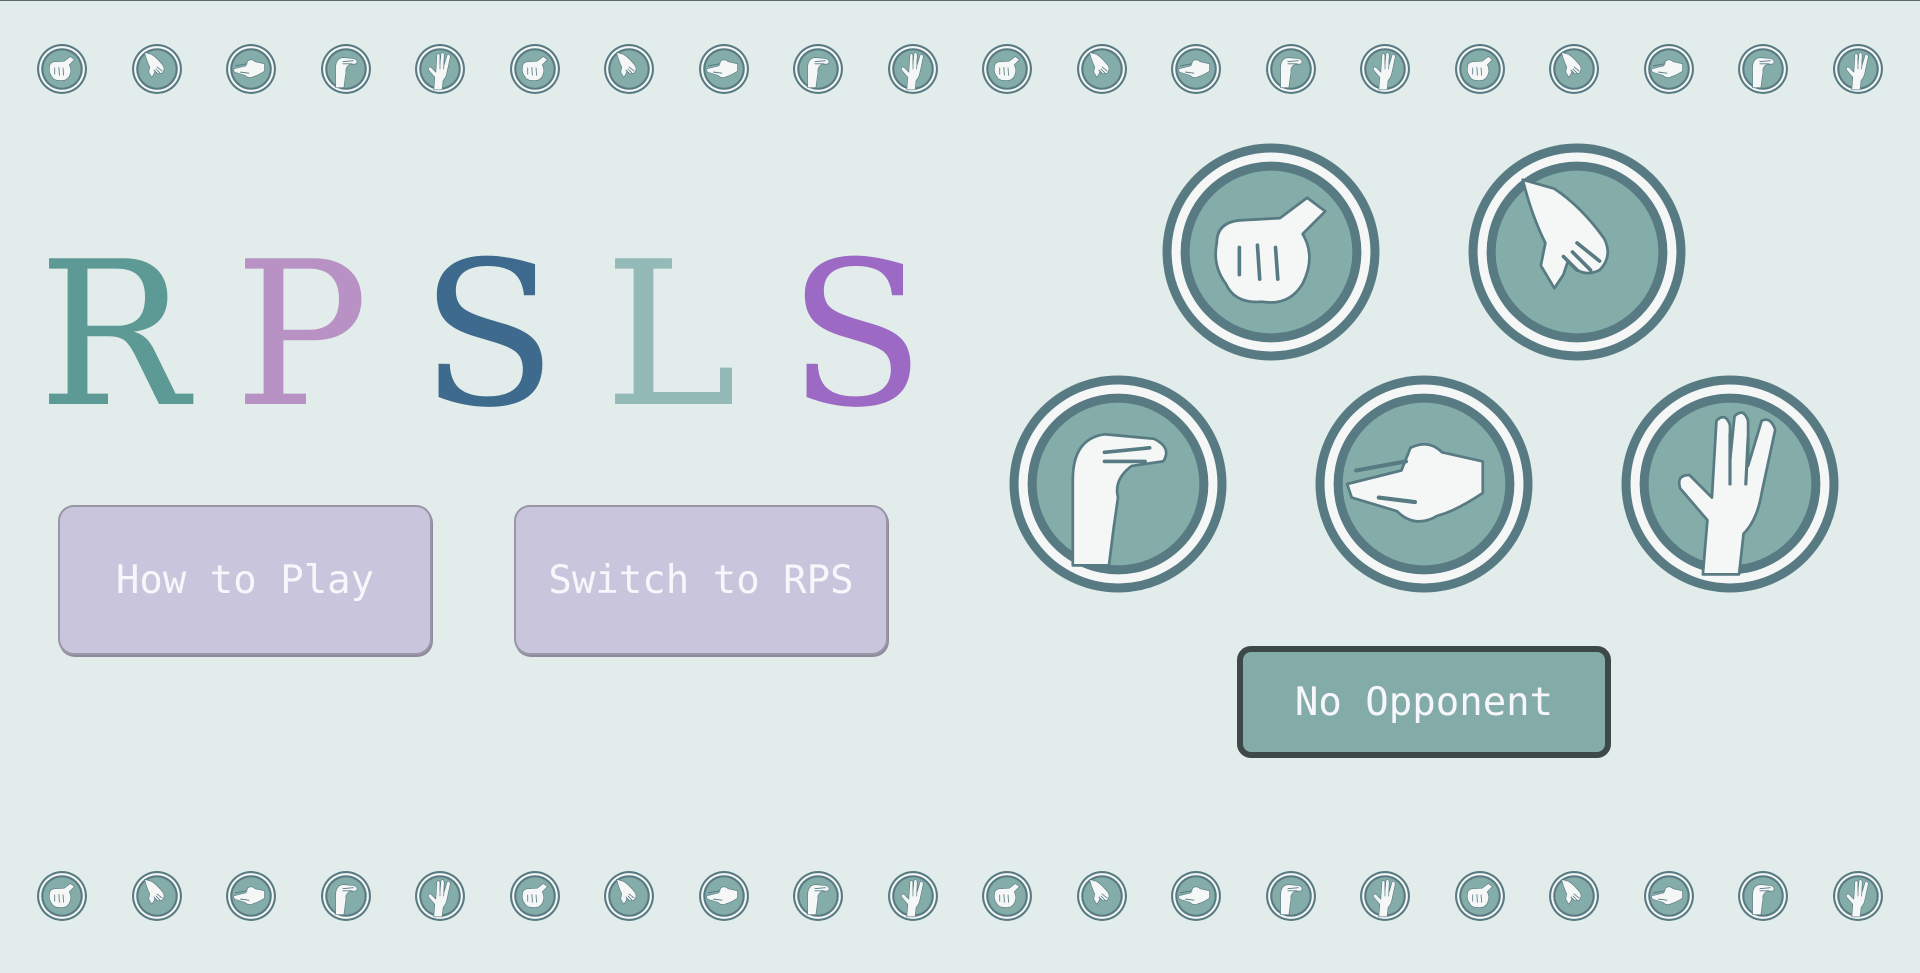 Image resolution: width=1920 pixels, height=973 pixels. I want to click on top-icon-strip, so click(960, 69).